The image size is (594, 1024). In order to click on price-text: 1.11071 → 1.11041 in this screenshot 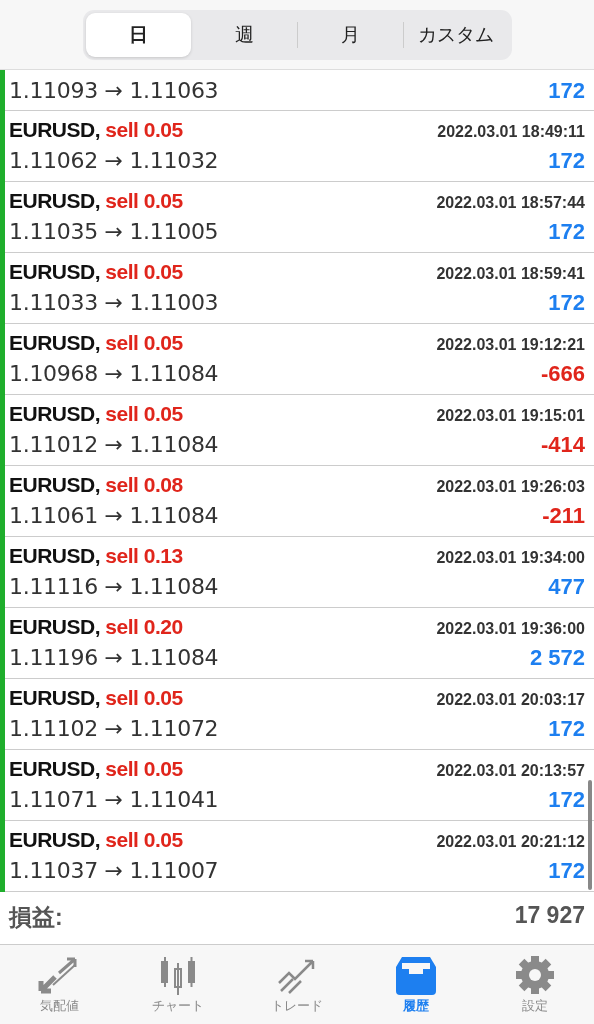, I will do `click(114, 799)`.